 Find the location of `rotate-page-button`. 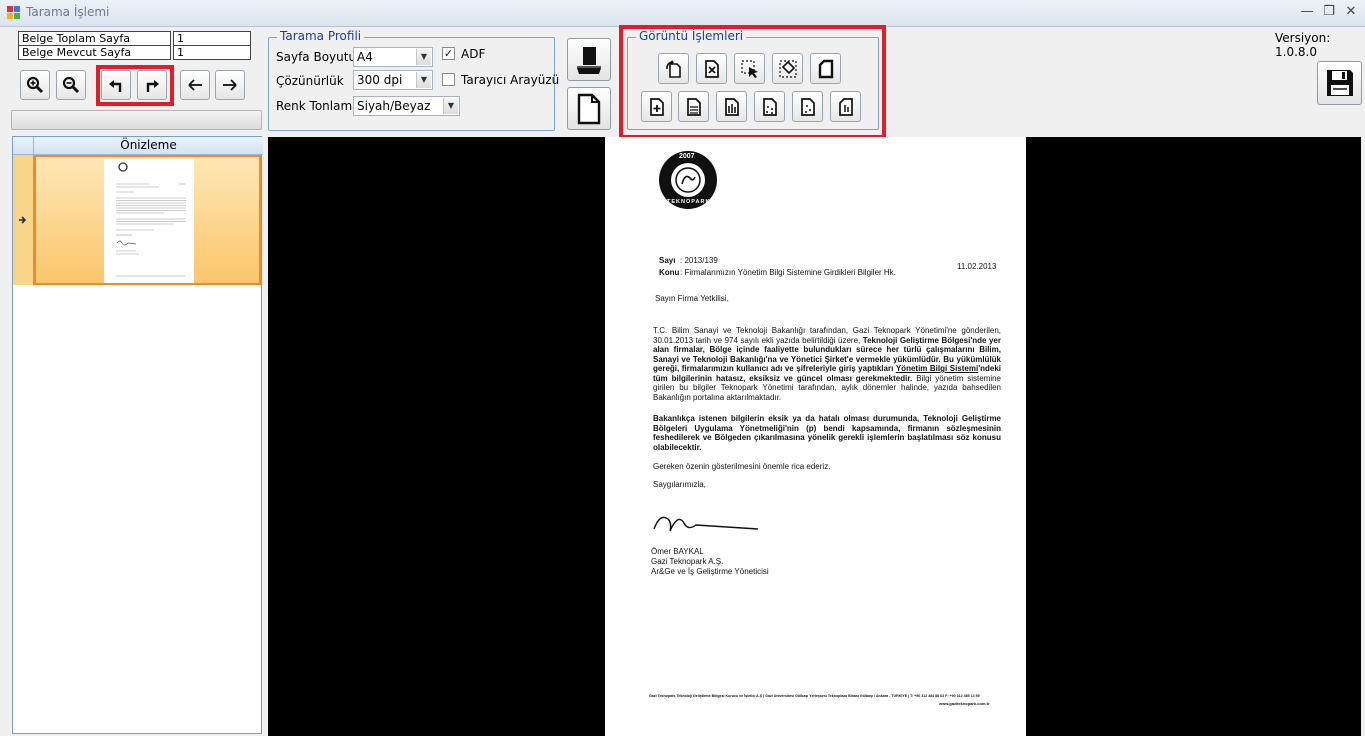

rotate-page-button is located at coordinates (673, 68).